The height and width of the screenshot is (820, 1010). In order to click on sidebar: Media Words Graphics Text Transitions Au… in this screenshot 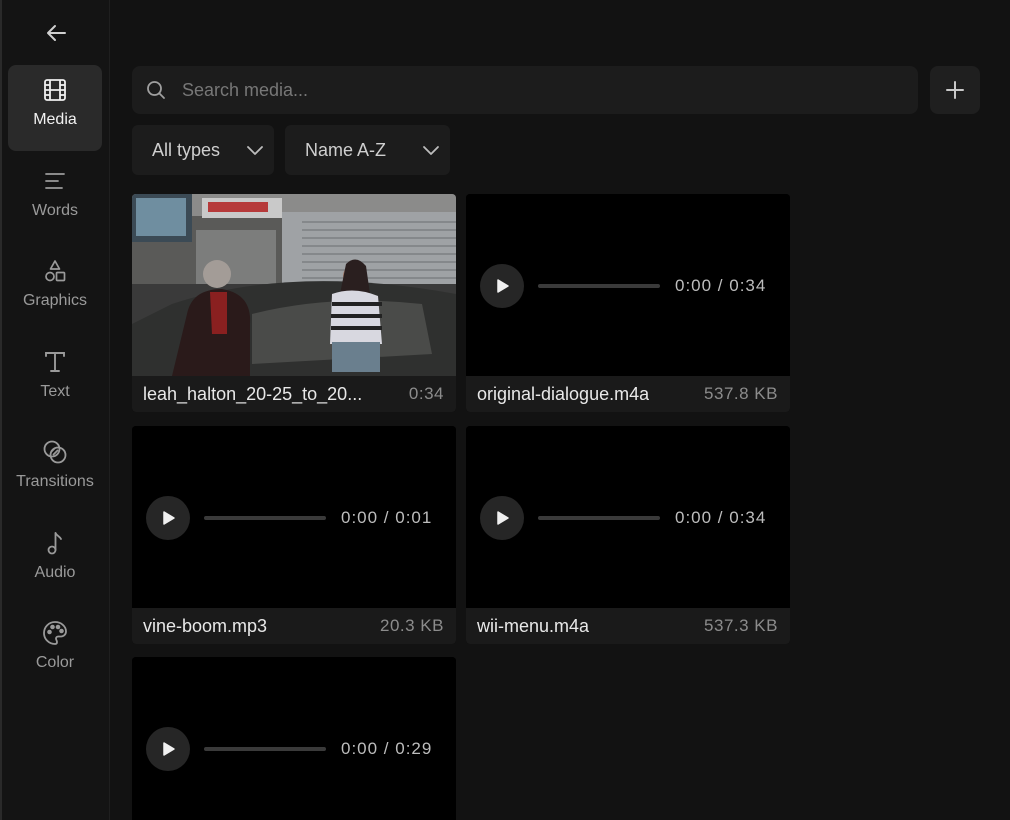, I will do `click(56, 410)`.